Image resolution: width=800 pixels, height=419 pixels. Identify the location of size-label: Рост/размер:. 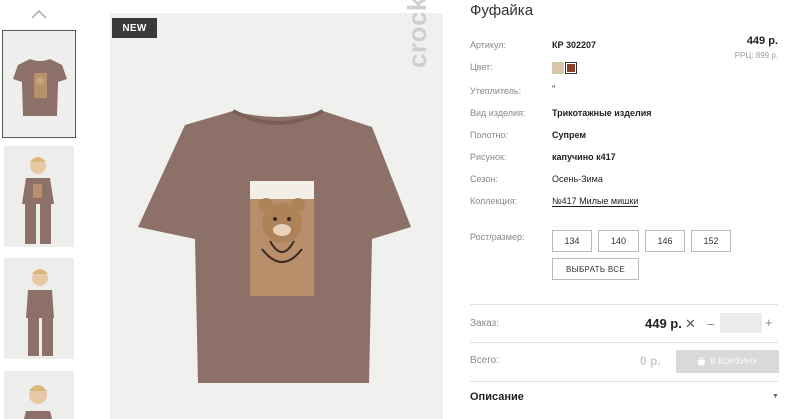
(497, 237).